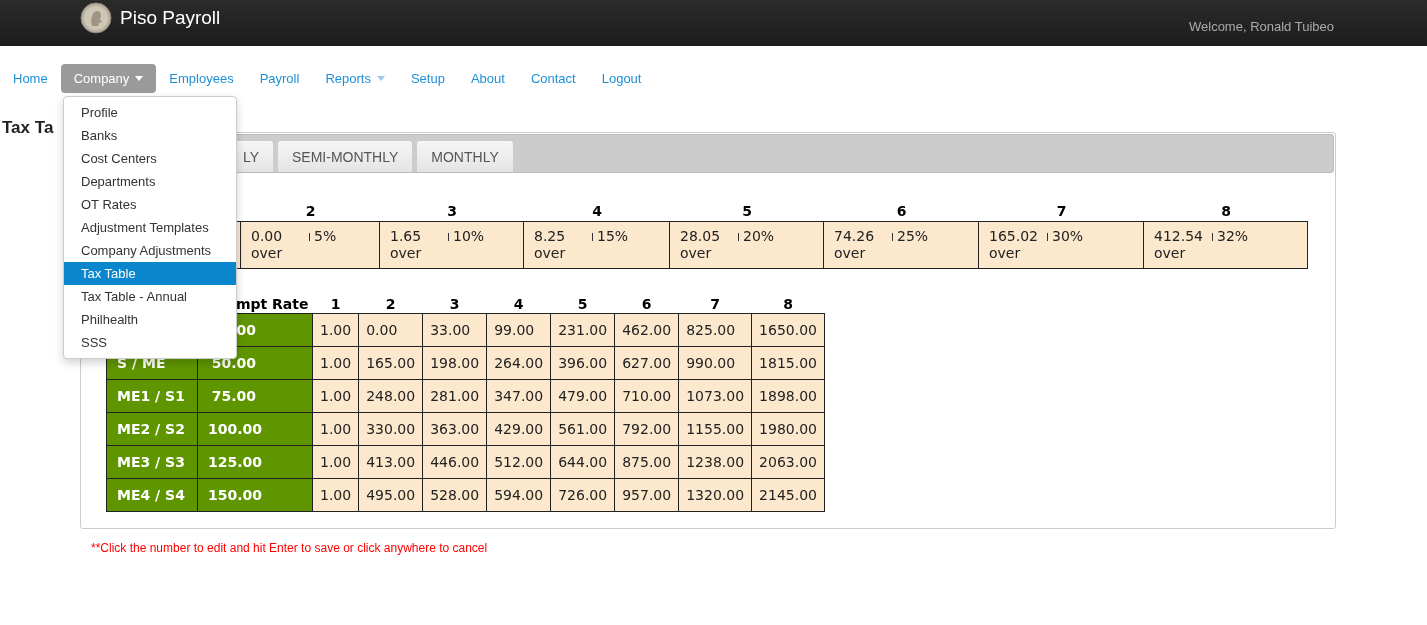 This screenshot has height=625, width=1427. What do you see at coordinates (335, 304) in the screenshot?
I see `column-header: 1` at bounding box center [335, 304].